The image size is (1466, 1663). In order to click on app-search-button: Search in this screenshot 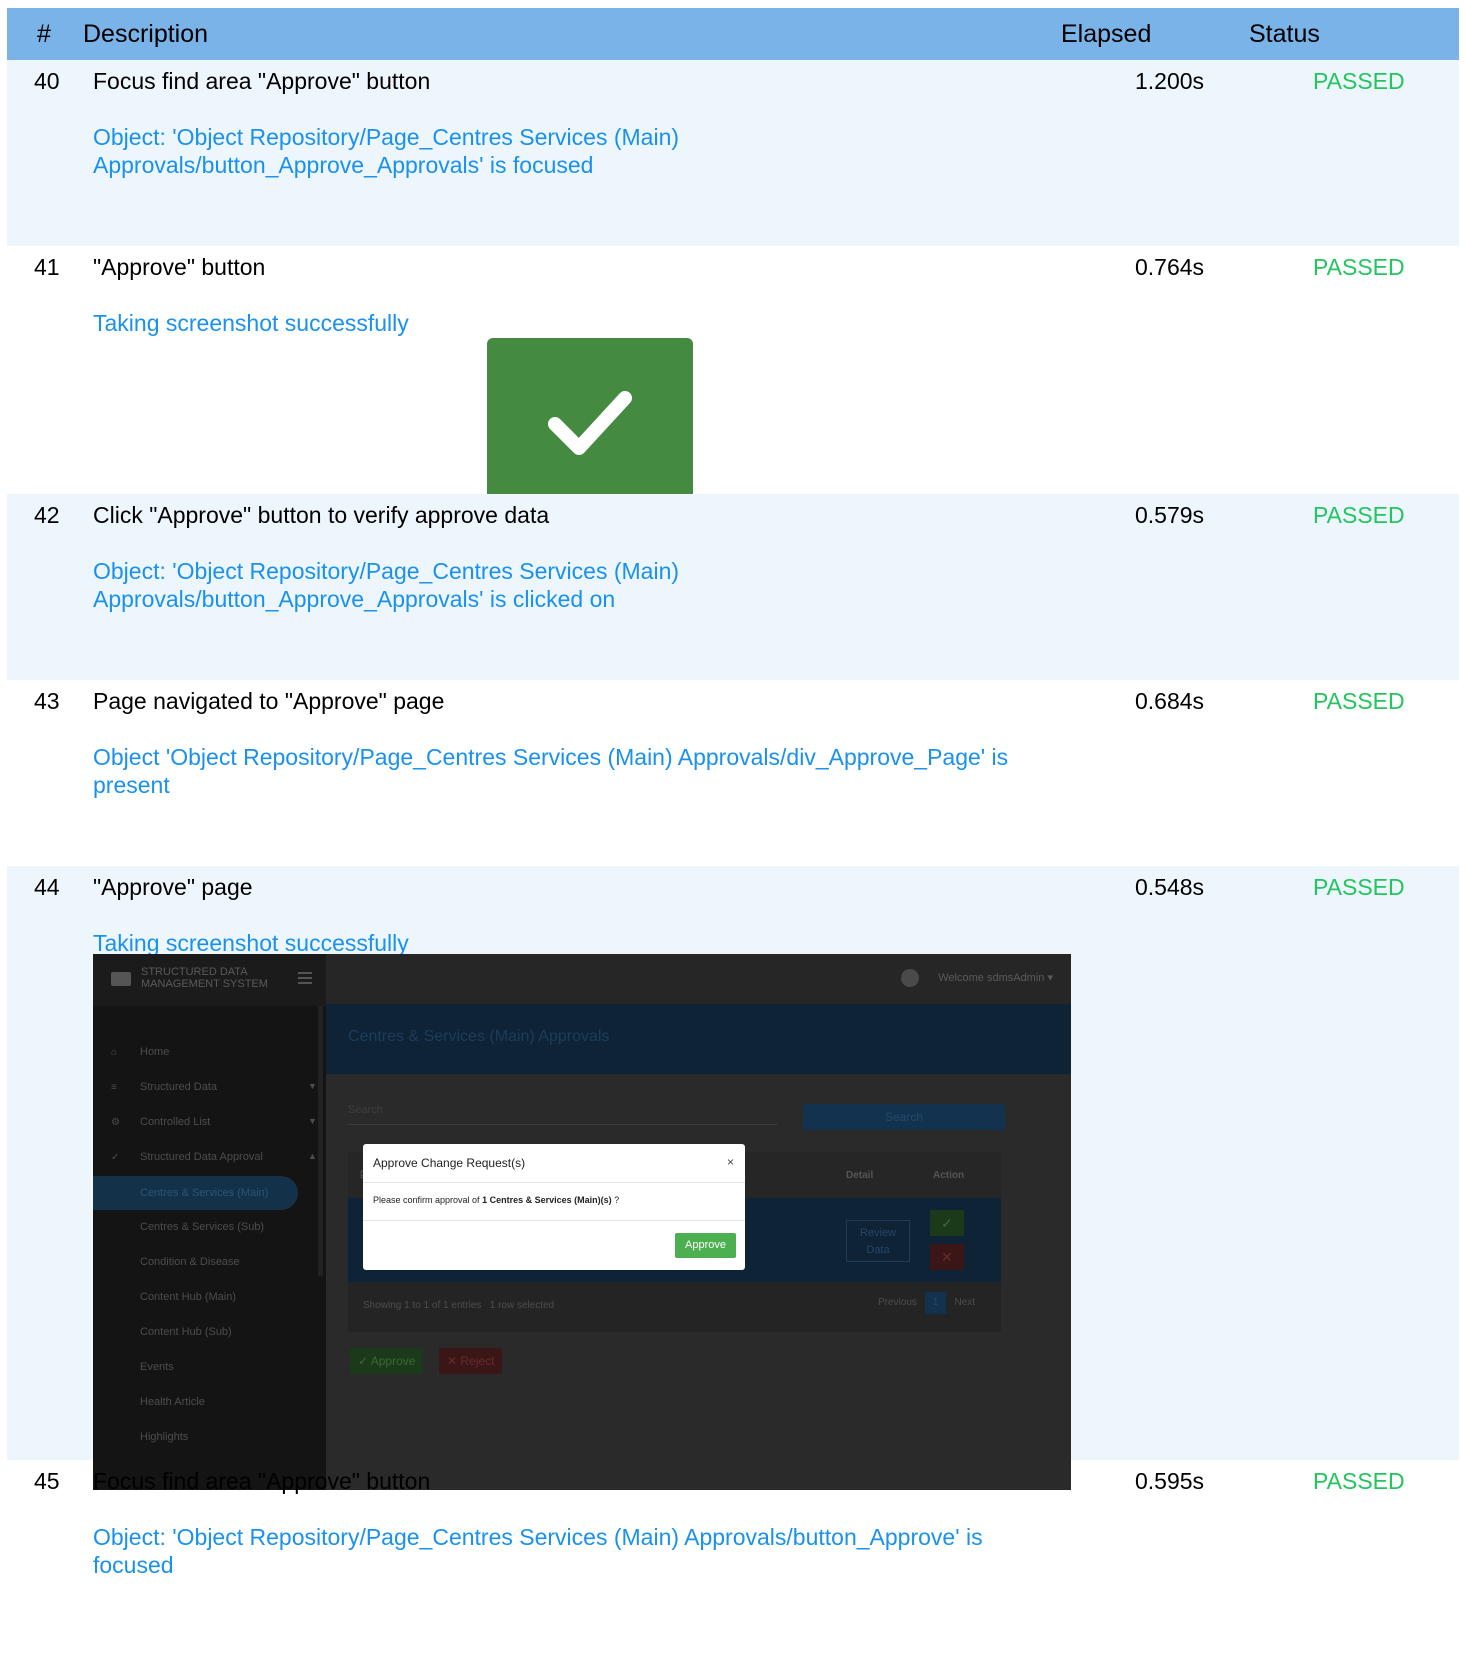, I will do `click(904, 1117)`.